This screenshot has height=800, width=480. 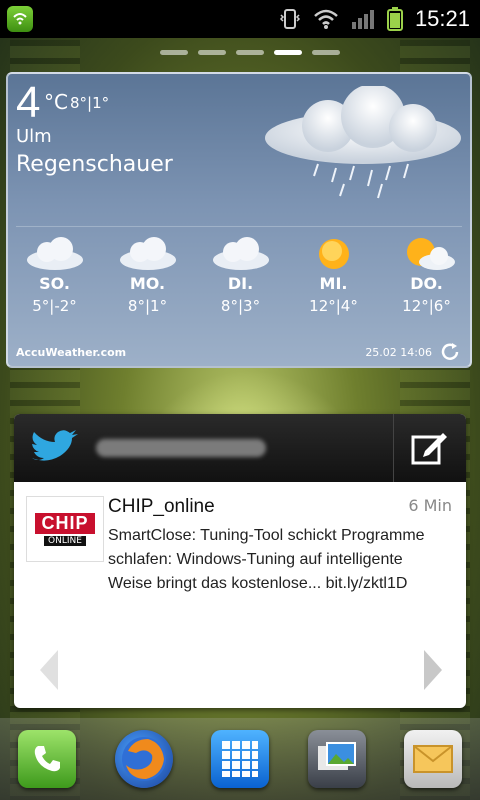 What do you see at coordinates (34, 136) in the screenshot?
I see `city-name: Ulm` at bounding box center [34, 136].